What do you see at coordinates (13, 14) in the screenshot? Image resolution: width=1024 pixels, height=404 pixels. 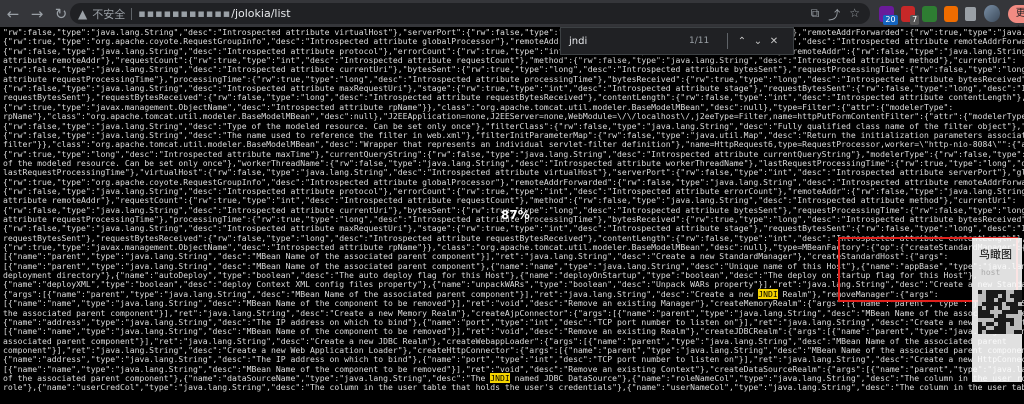 I see `back-arrow-icon: ←` at bounding box center [13, 14].